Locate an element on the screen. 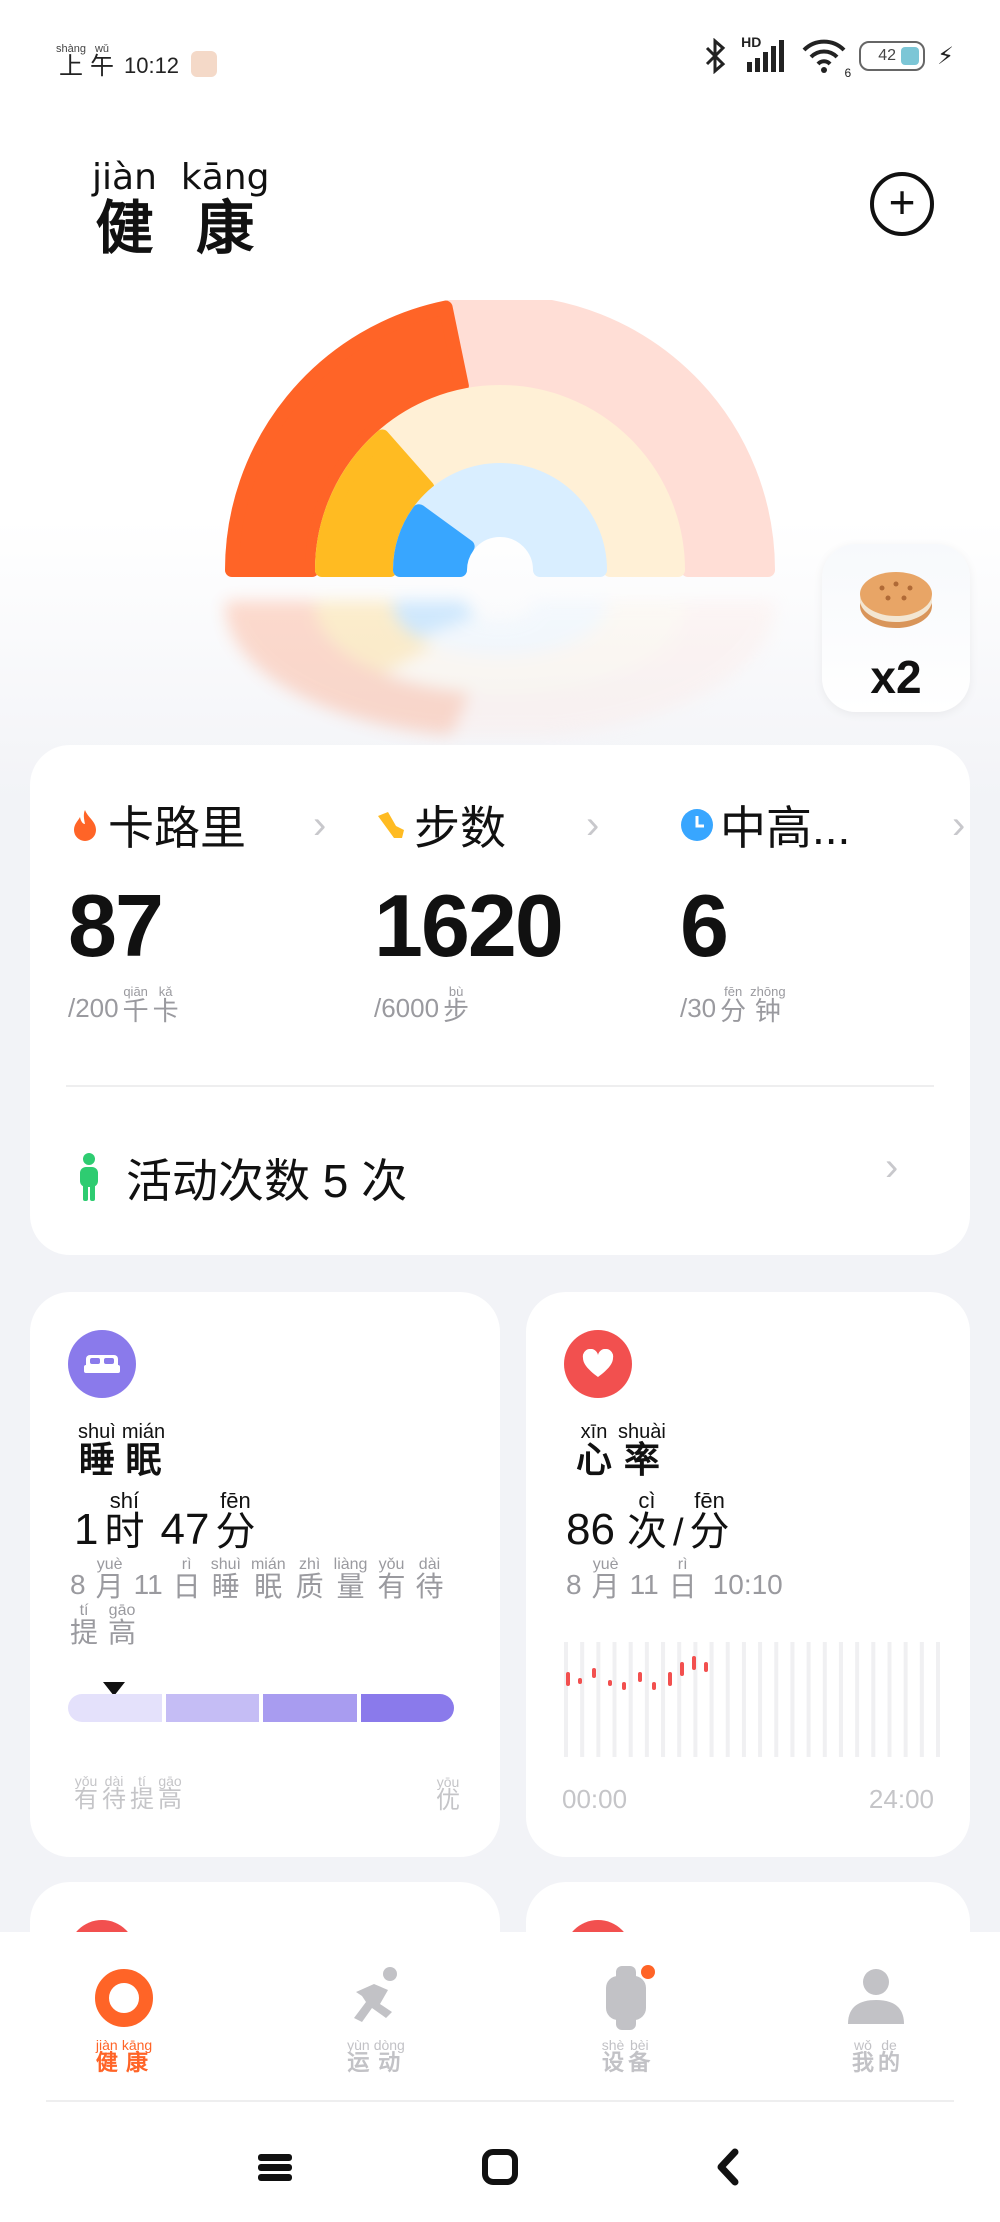 The height and width of the screenshot is (2222, 1000). chart-axis-end: 24:00 is located at coordinates (901, 1799).